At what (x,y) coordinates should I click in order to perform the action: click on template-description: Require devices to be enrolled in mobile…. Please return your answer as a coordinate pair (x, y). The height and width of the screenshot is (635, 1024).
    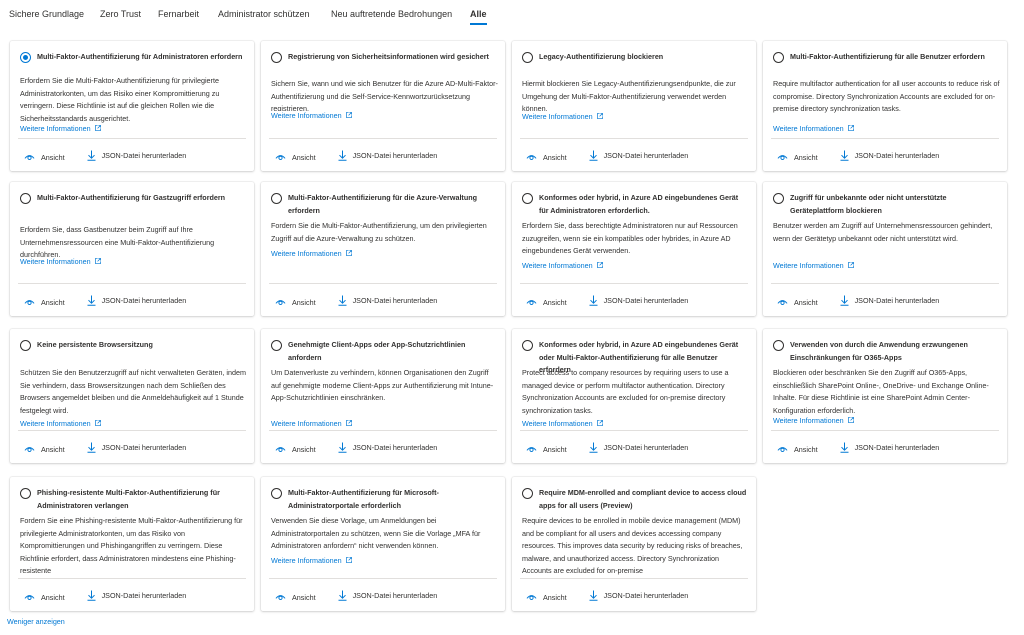
    Looking at the image, I should click on (632, 545).